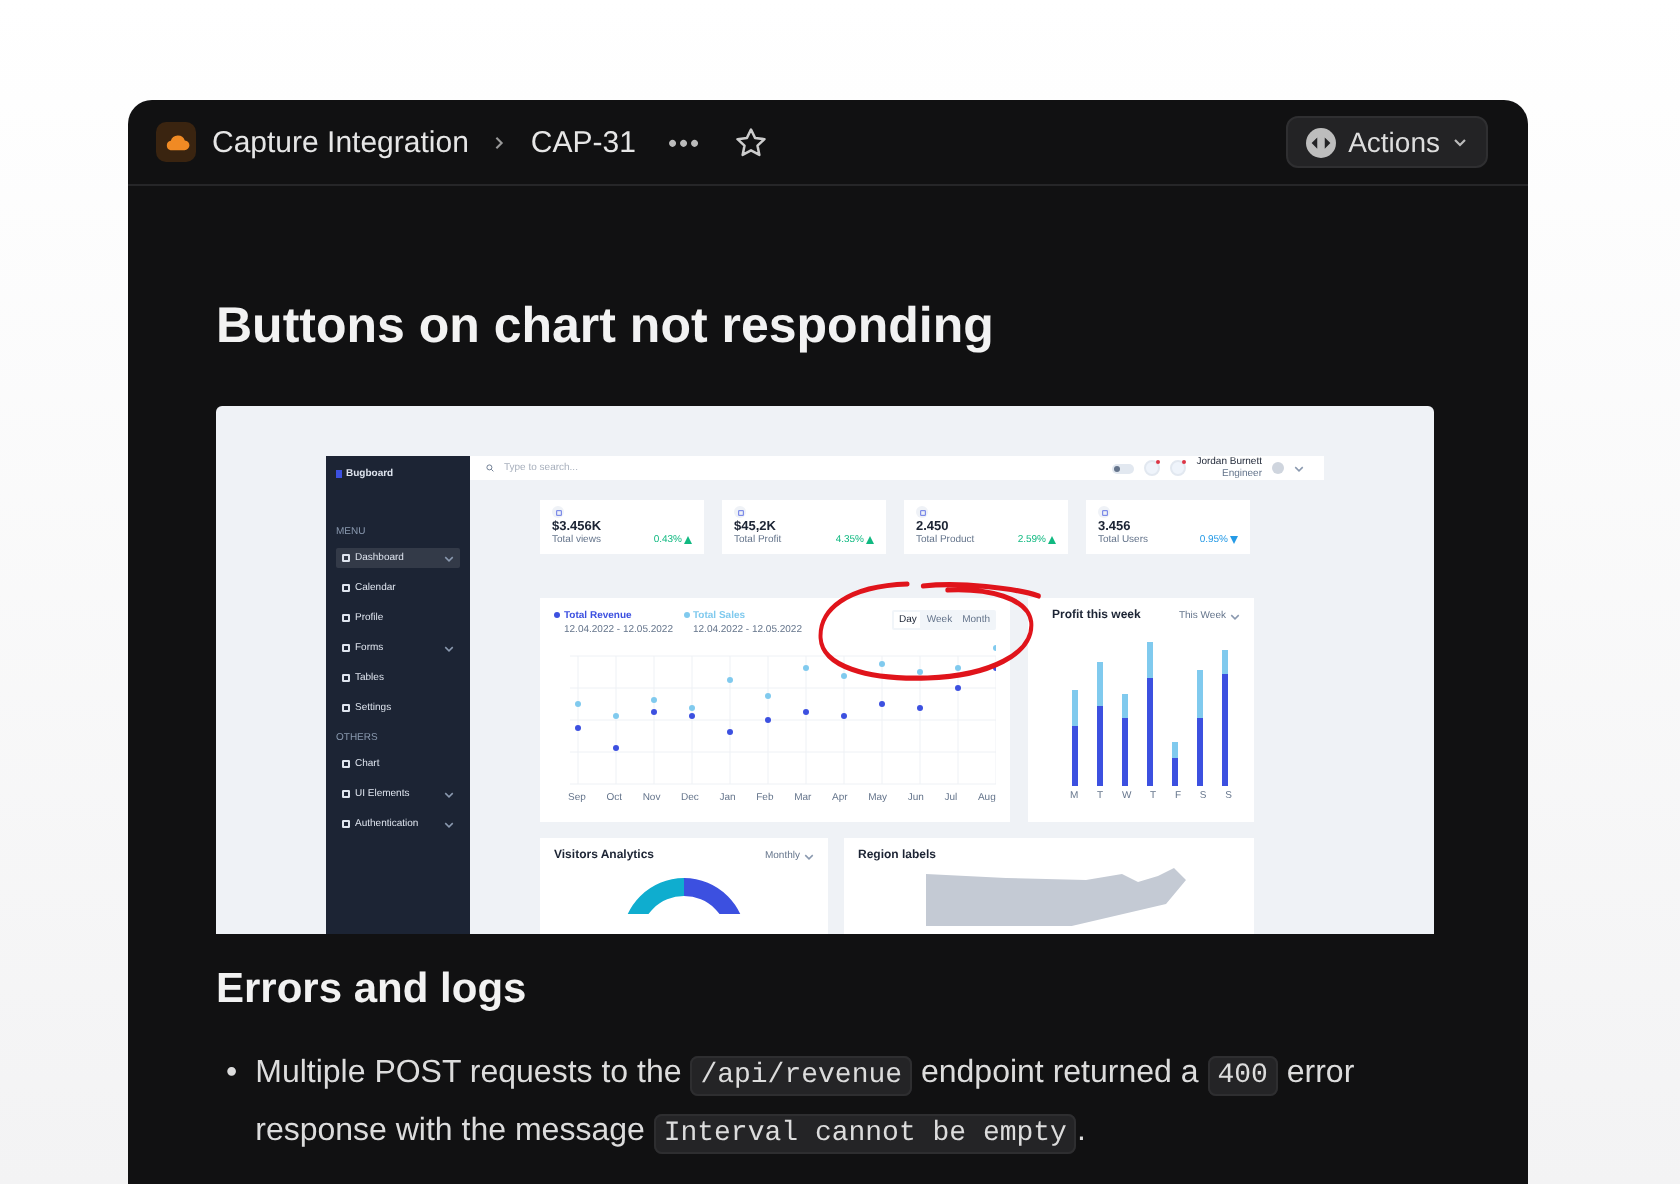 Image resolution: width=1680 pixels, height=1184 pixels. Describe the element at coordinates (339, 474) in the screenshot. I see `logo-icon` at that location.